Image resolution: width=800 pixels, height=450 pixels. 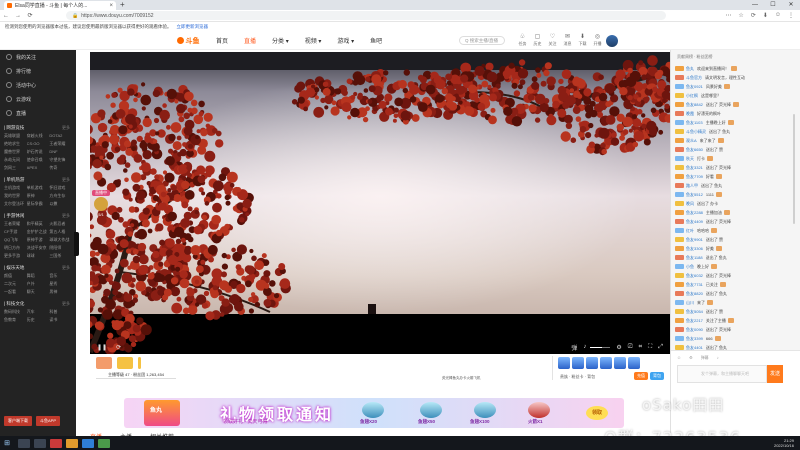 What do you see at coordinates (612, 41) in the screenshot?
I see `avatar` at bounding box center [612, 41].